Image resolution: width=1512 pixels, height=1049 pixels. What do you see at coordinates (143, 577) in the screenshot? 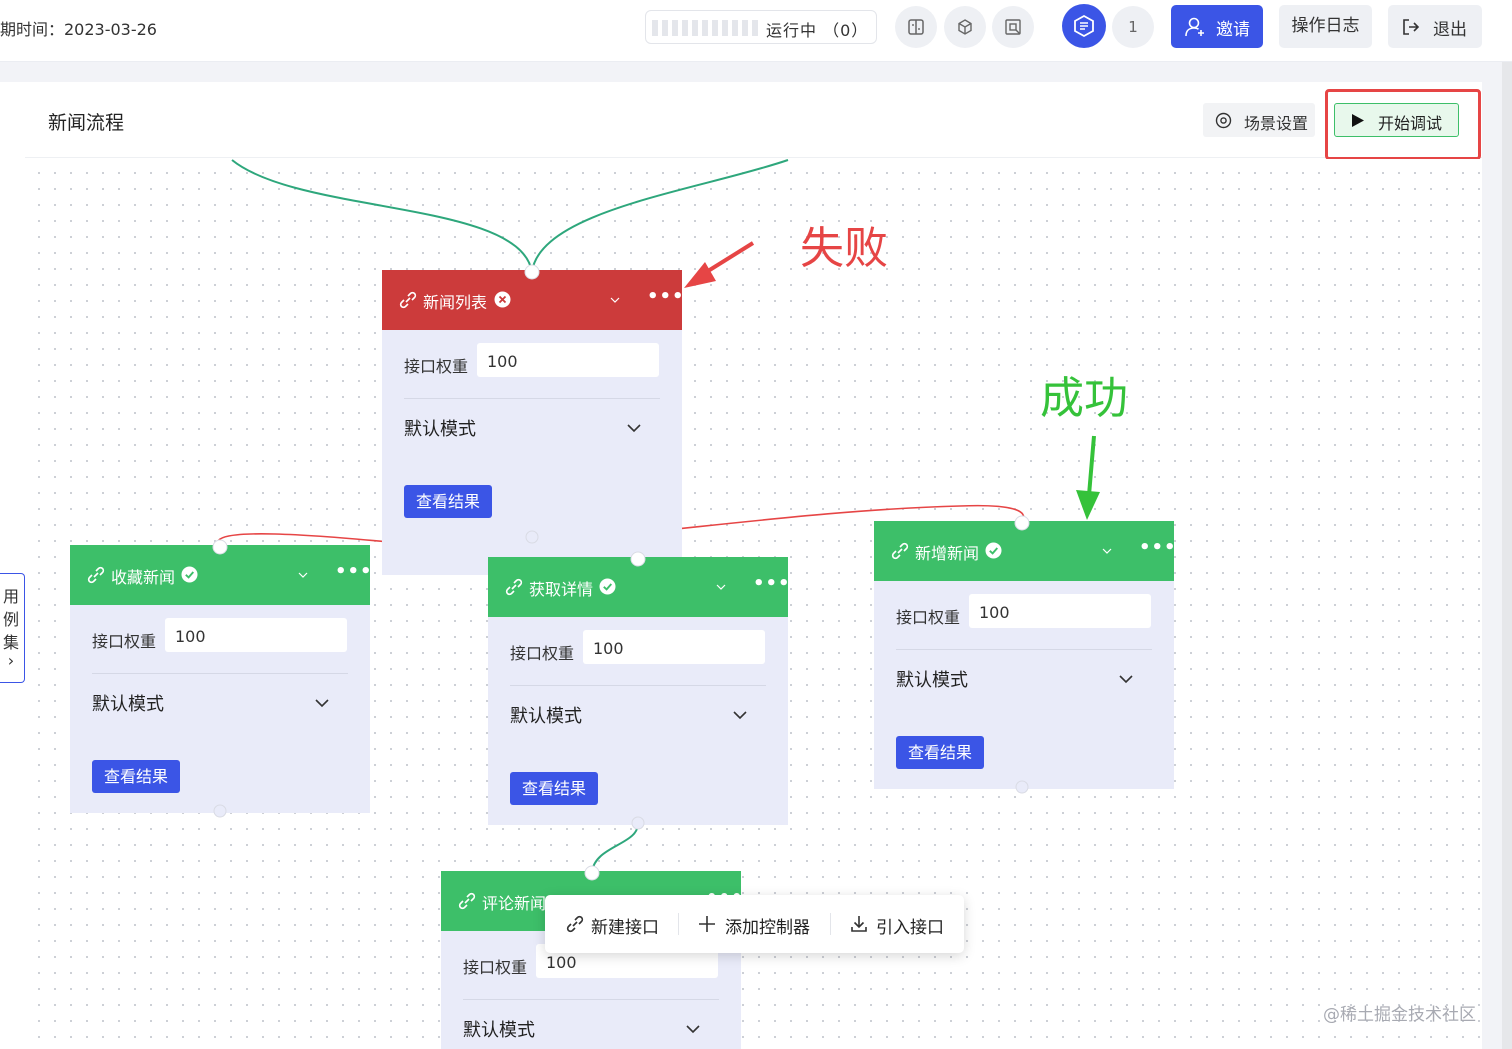
I see `node-title: 收藏新闻` at bounding box center [143, 577].